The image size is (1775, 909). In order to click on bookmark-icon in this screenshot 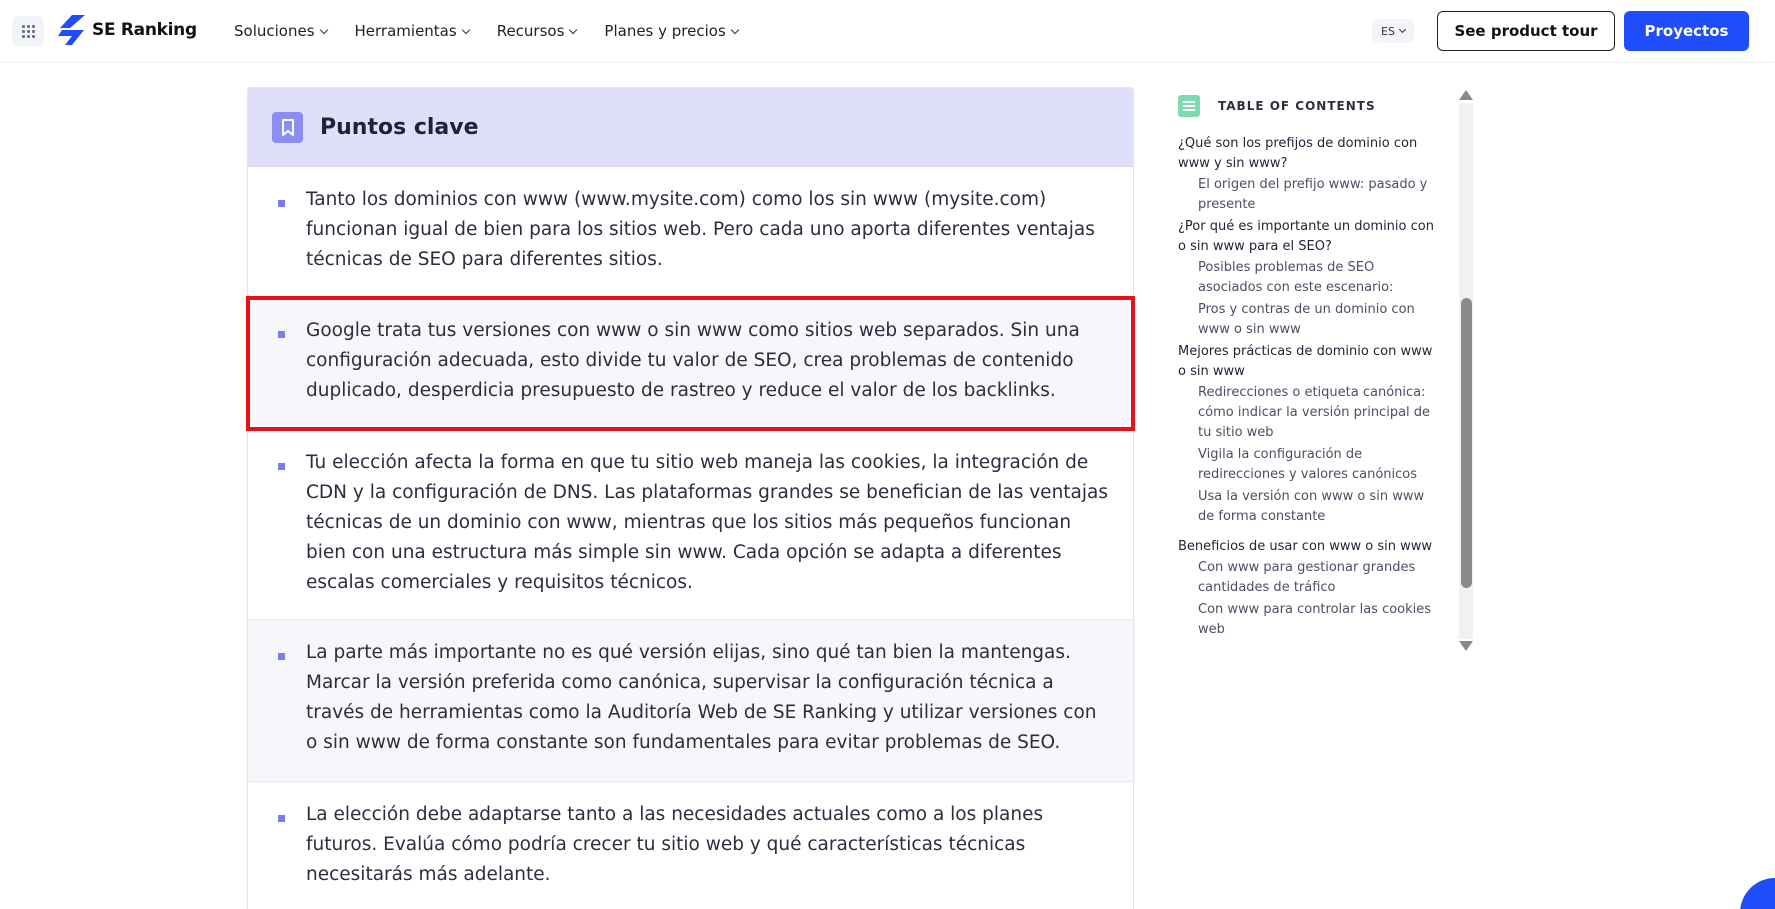, I will do `click(287, 127)`.